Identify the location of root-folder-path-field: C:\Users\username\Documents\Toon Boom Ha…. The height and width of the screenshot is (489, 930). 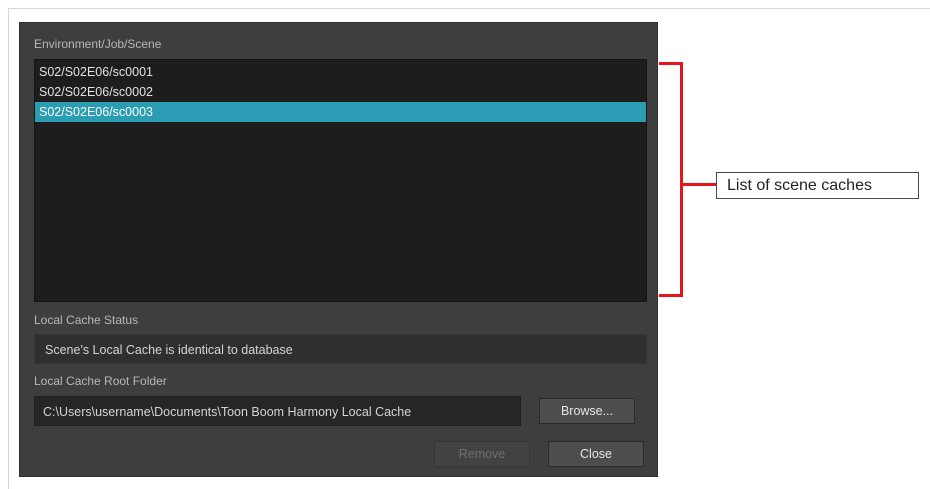
(277, 411).